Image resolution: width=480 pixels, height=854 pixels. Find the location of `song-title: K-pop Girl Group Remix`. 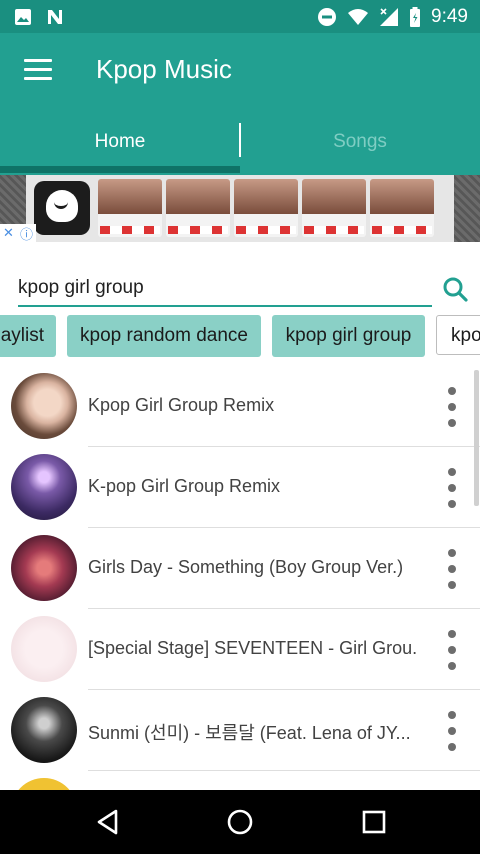

song-title: K-pop Girl Group Remix is located at coordinates (184, 486).